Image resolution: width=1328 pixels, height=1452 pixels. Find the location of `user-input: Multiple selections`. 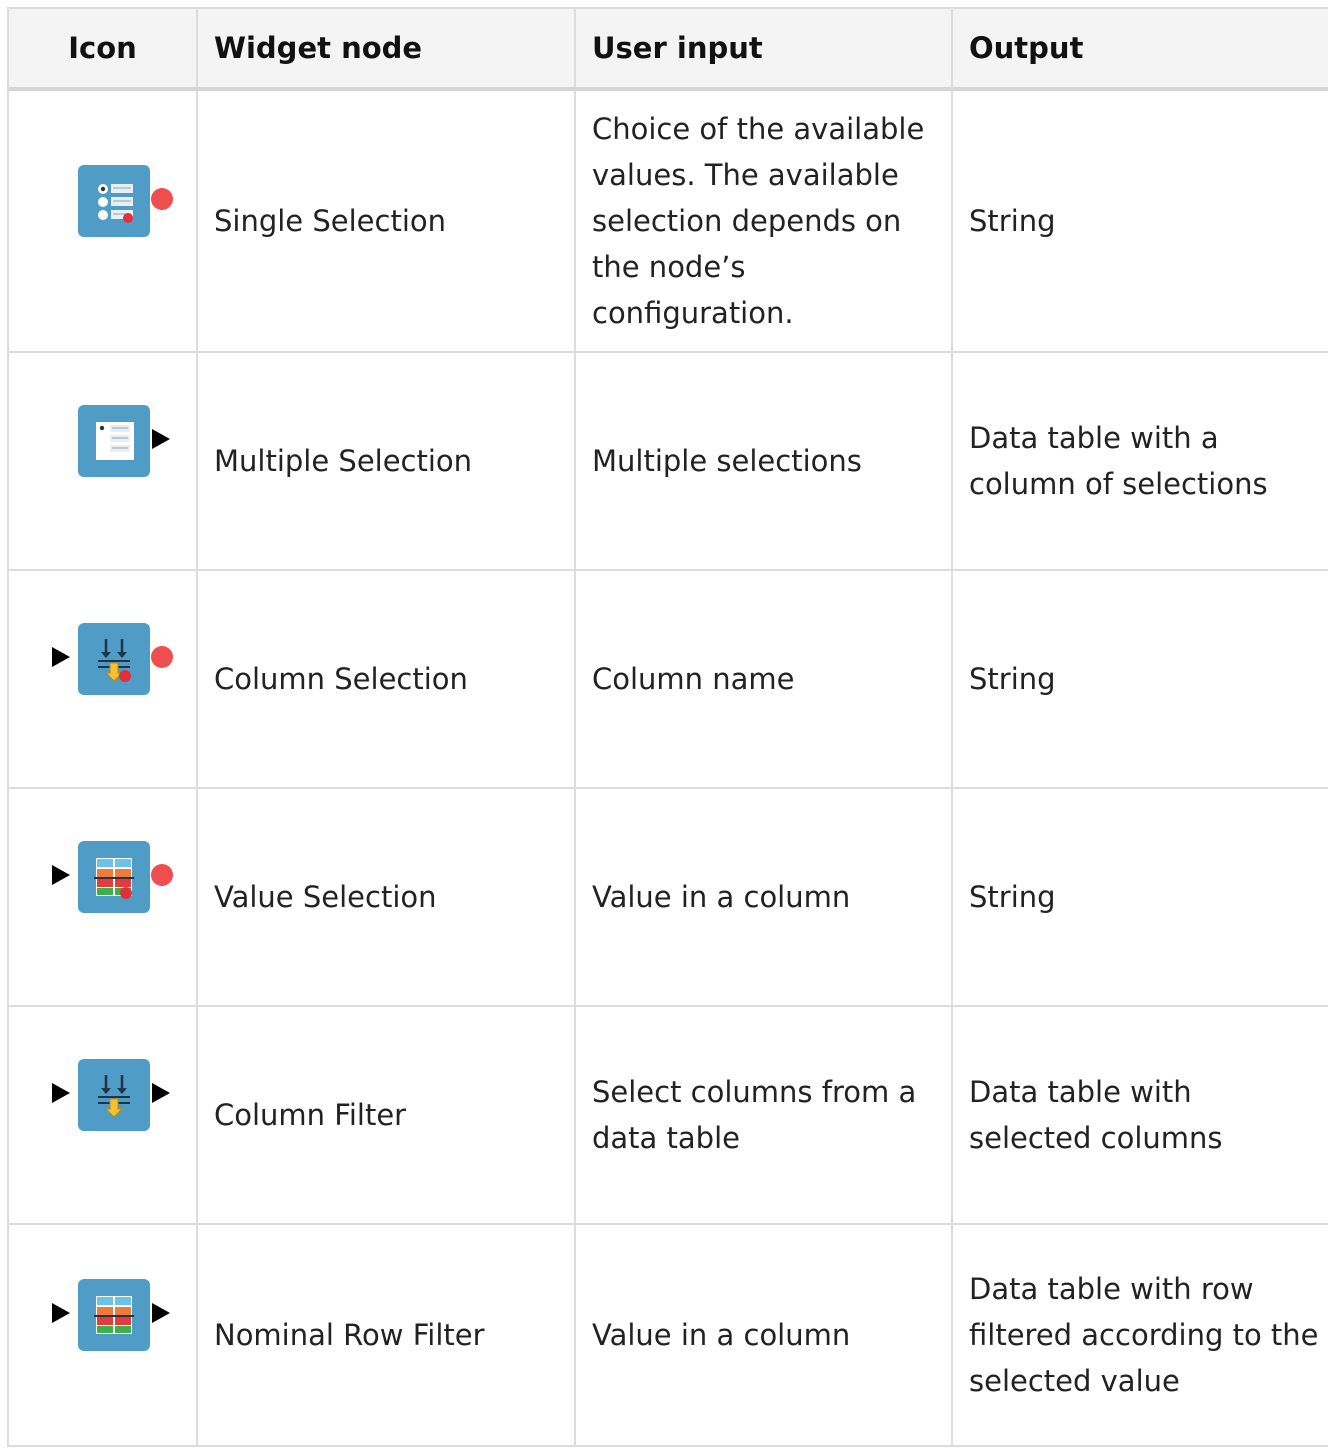

user-input: Multiple selections is located at coordinates (763, 461).